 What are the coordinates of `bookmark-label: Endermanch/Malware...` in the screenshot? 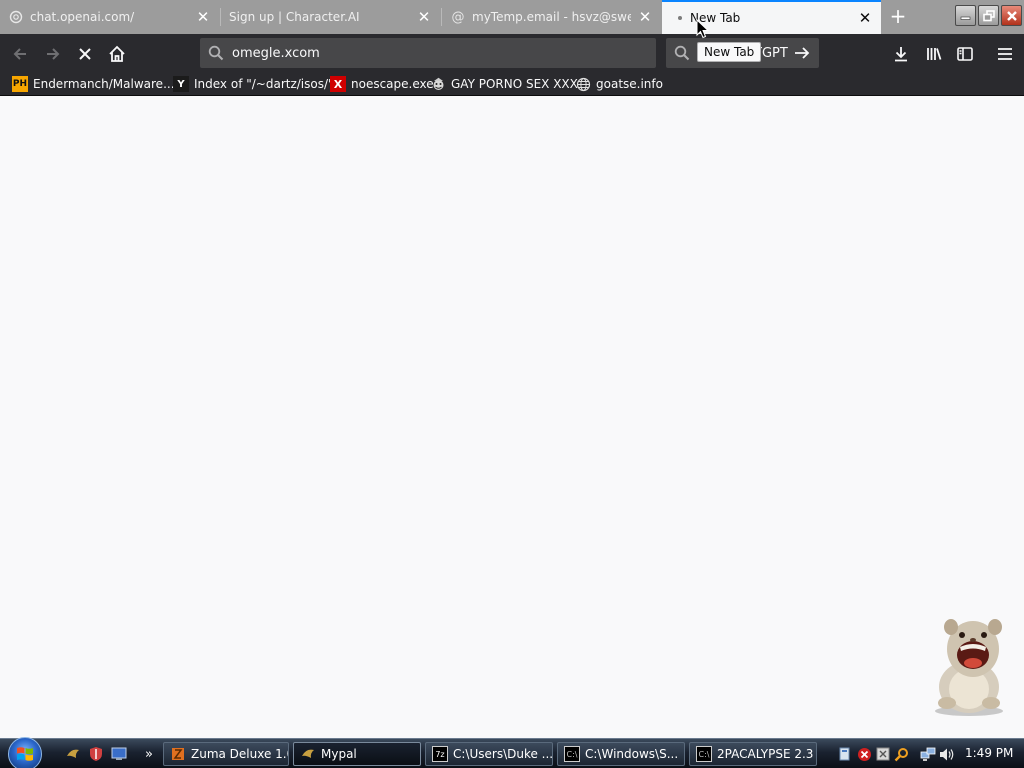 It's located at (104, 84).